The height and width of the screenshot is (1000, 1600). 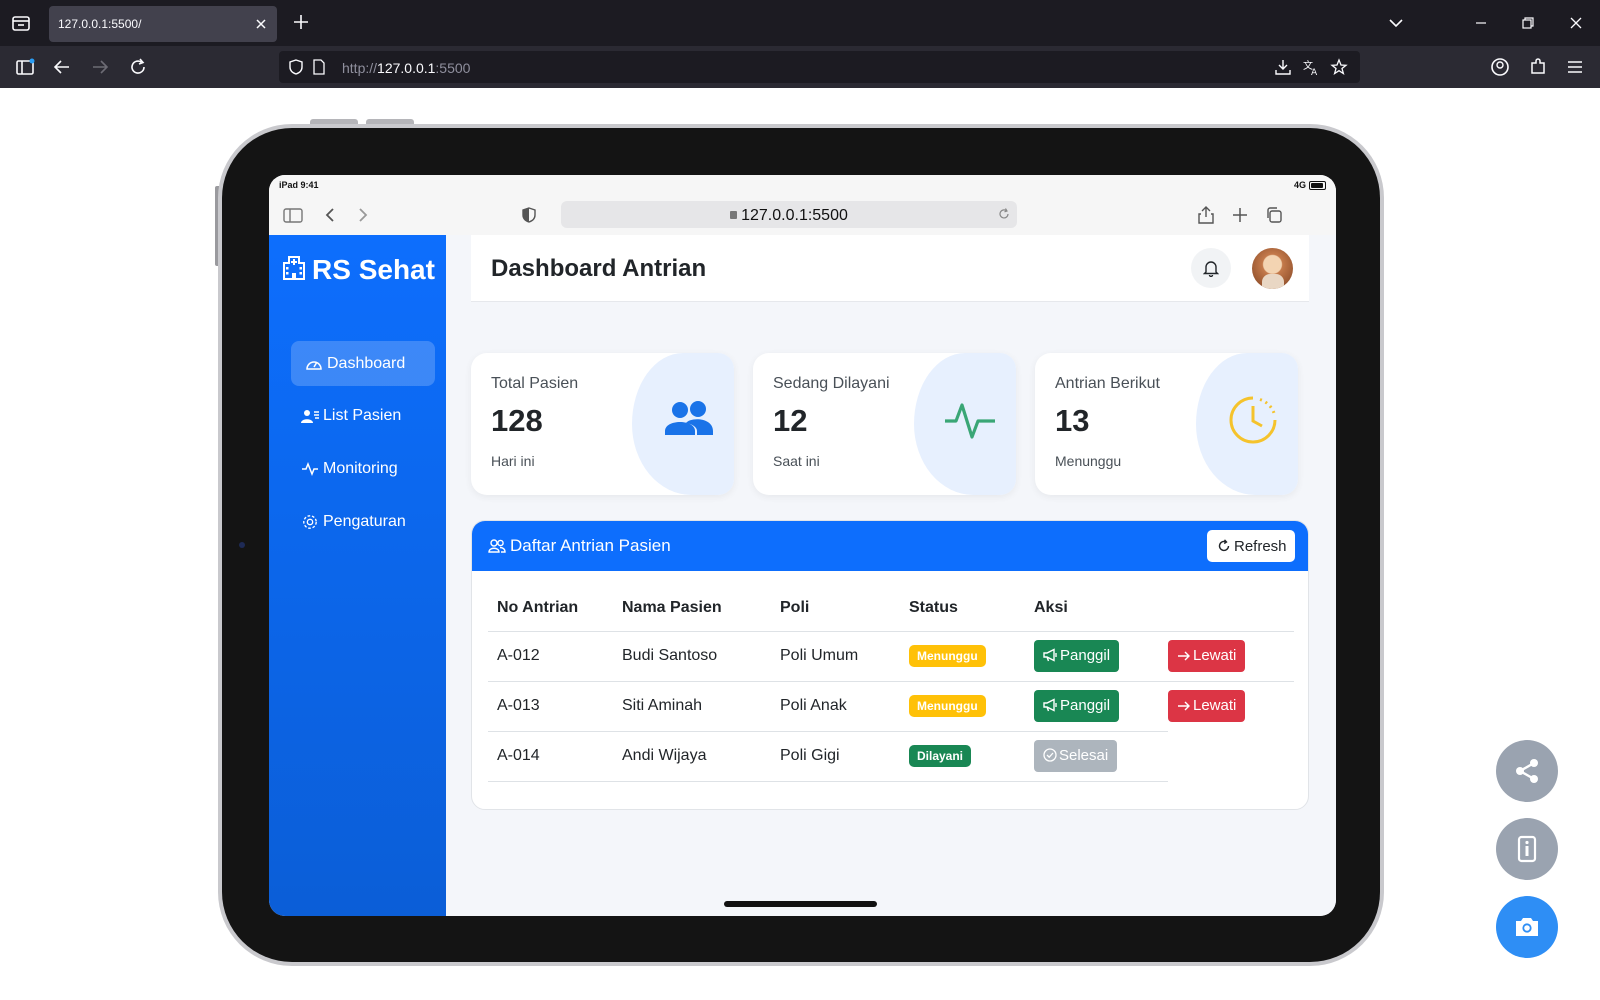 I want to click on poli-name: Poli Gigi, so click(x=844, y=756).